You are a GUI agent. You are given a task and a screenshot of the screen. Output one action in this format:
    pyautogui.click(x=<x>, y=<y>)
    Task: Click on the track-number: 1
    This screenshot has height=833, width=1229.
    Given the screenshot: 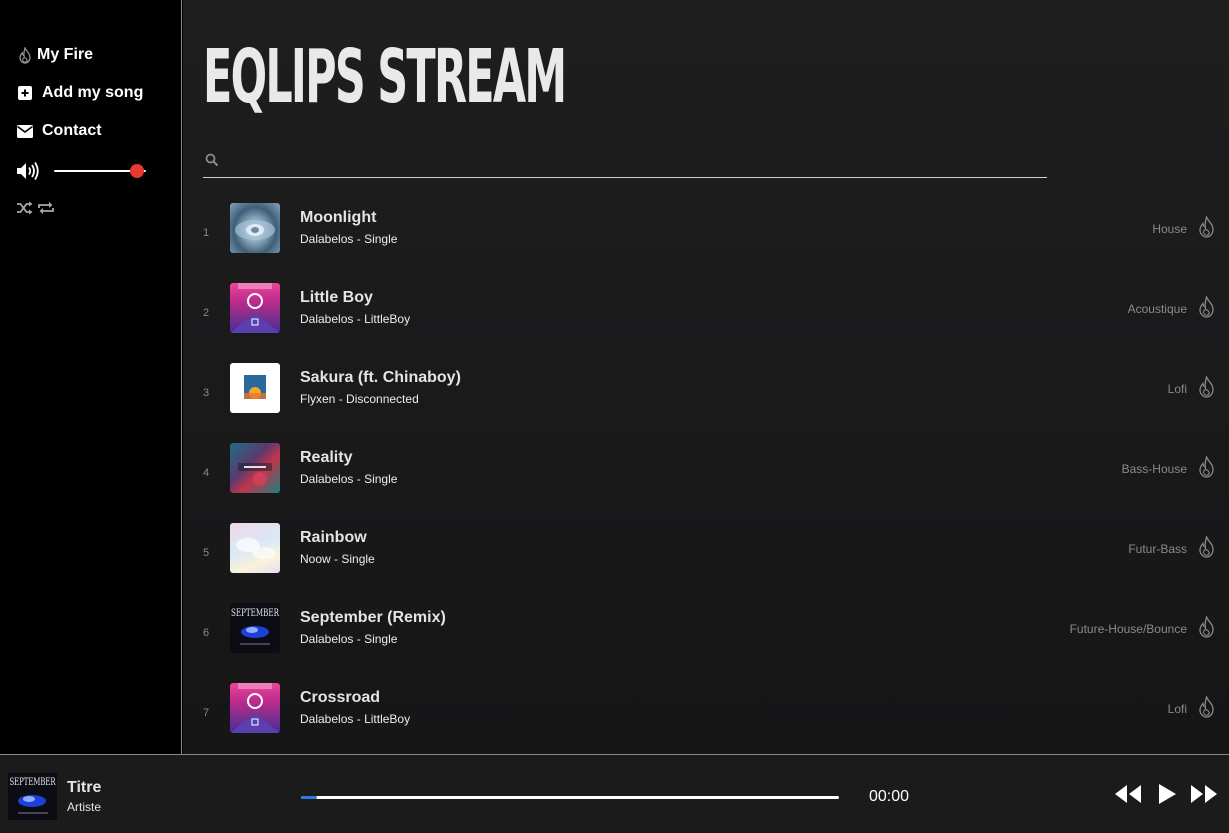 What is the action you would take?
    pyautogui.click(x=206, y=233)
    